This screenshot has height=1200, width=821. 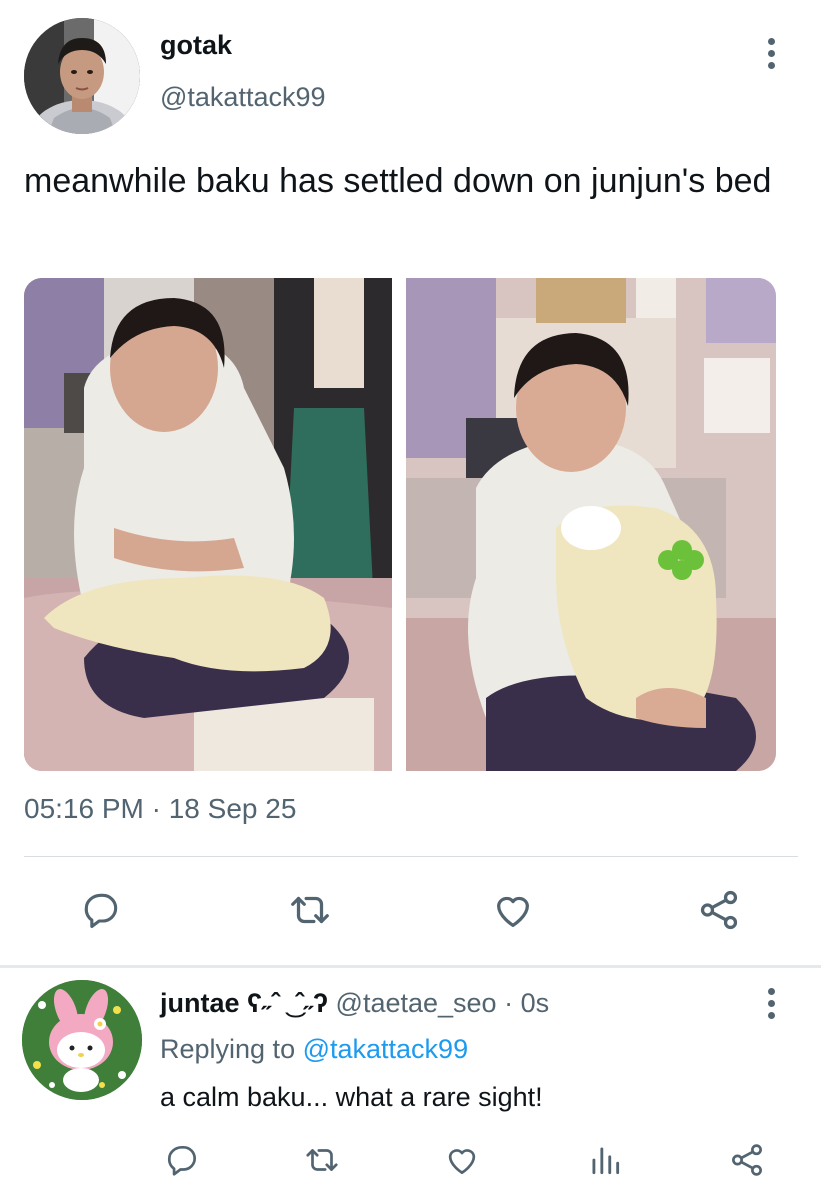 I want to click on reply-display-name: juntae ʕ˶ˆ ͜ ˆ˶ʔ, so click(x=244, y=1003).